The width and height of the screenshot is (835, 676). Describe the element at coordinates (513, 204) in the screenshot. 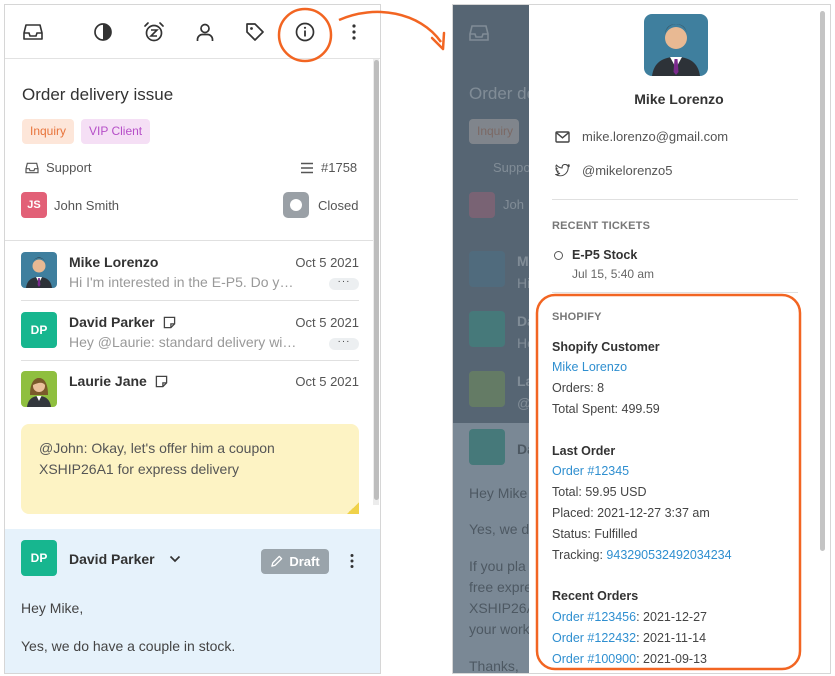

I see `ghost-assignee: Joh` at that location.